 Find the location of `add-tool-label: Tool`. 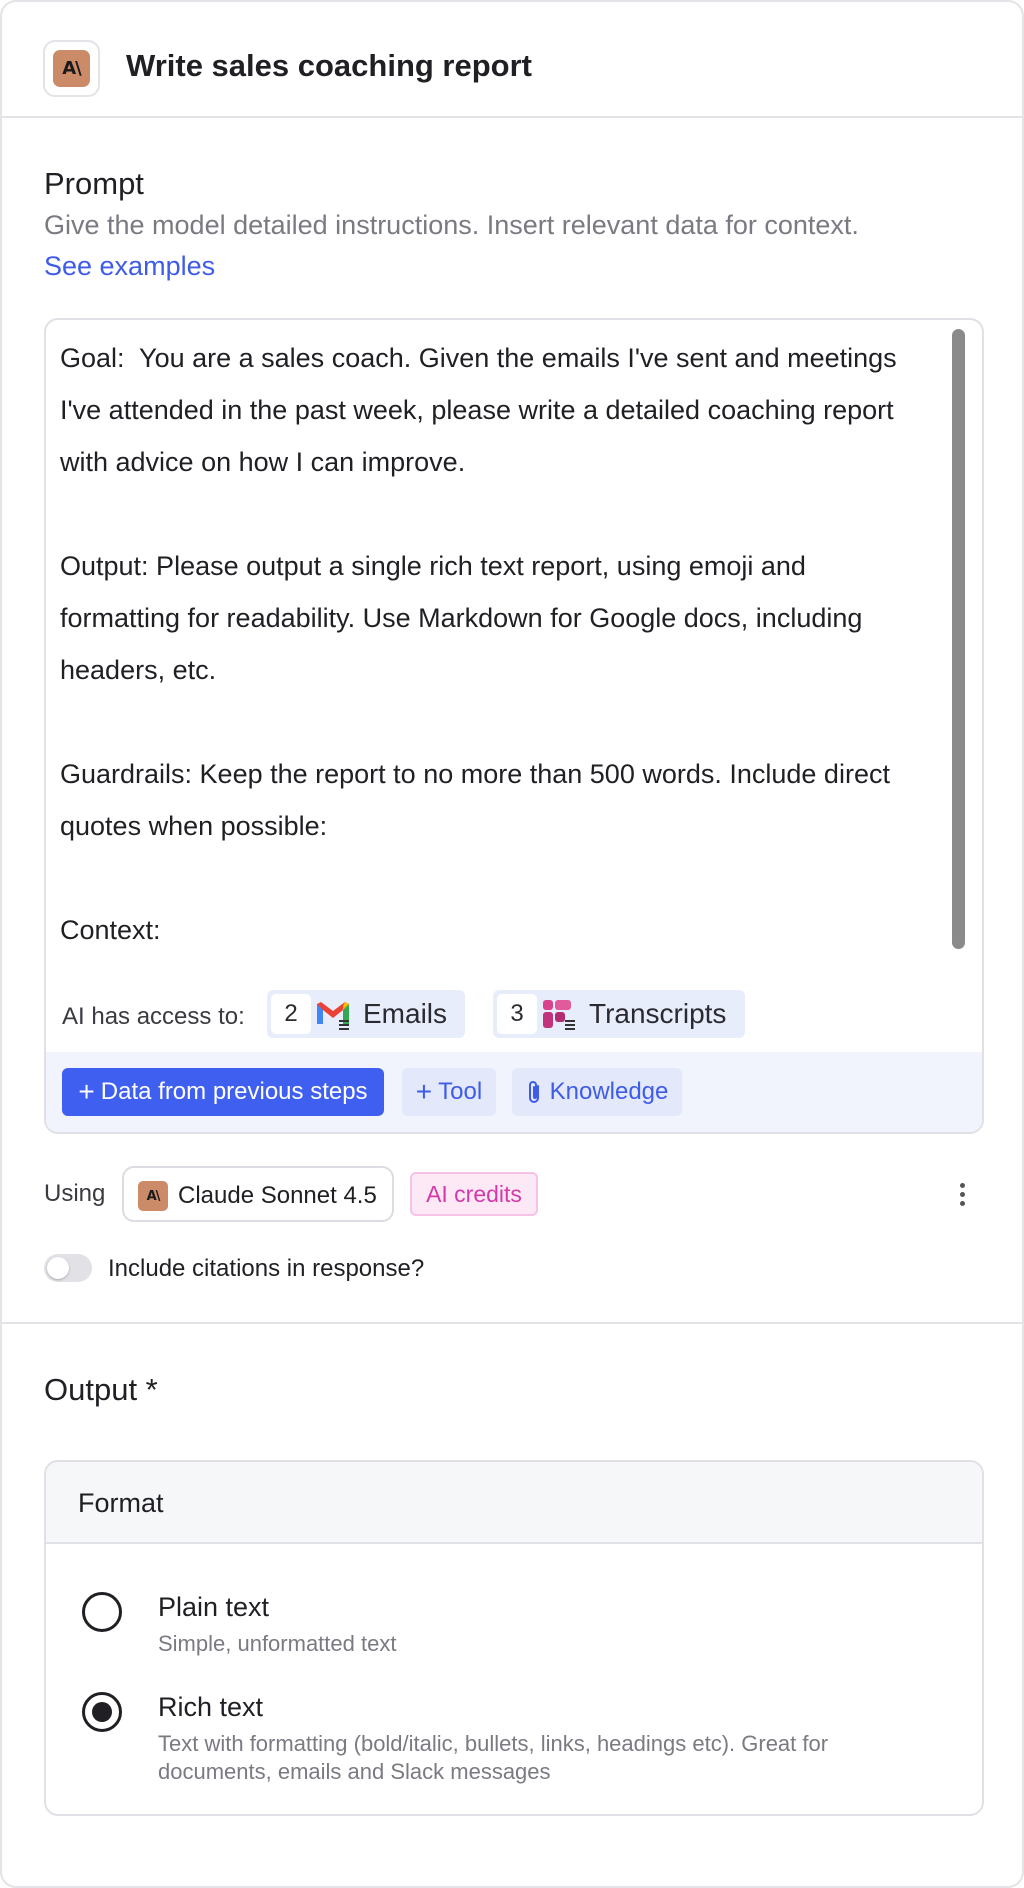

add-tool-label: Tool is located at coordinates (460, 1091).